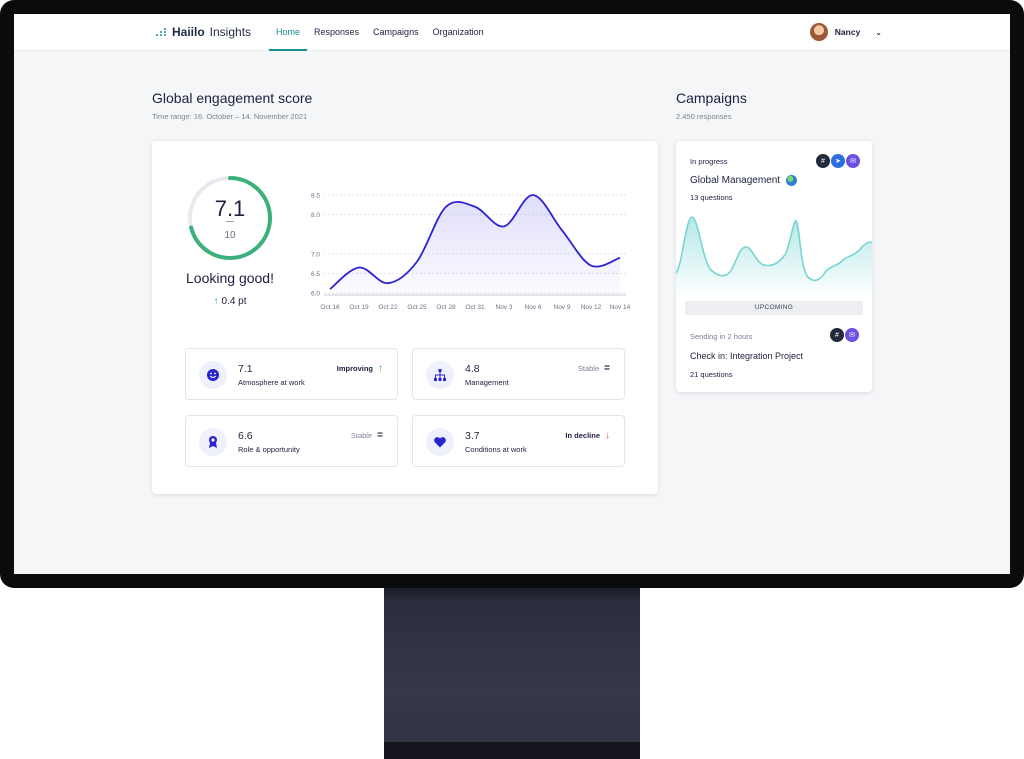  I want to click on metric-label: Atmosphere at work, so click(271, 382).